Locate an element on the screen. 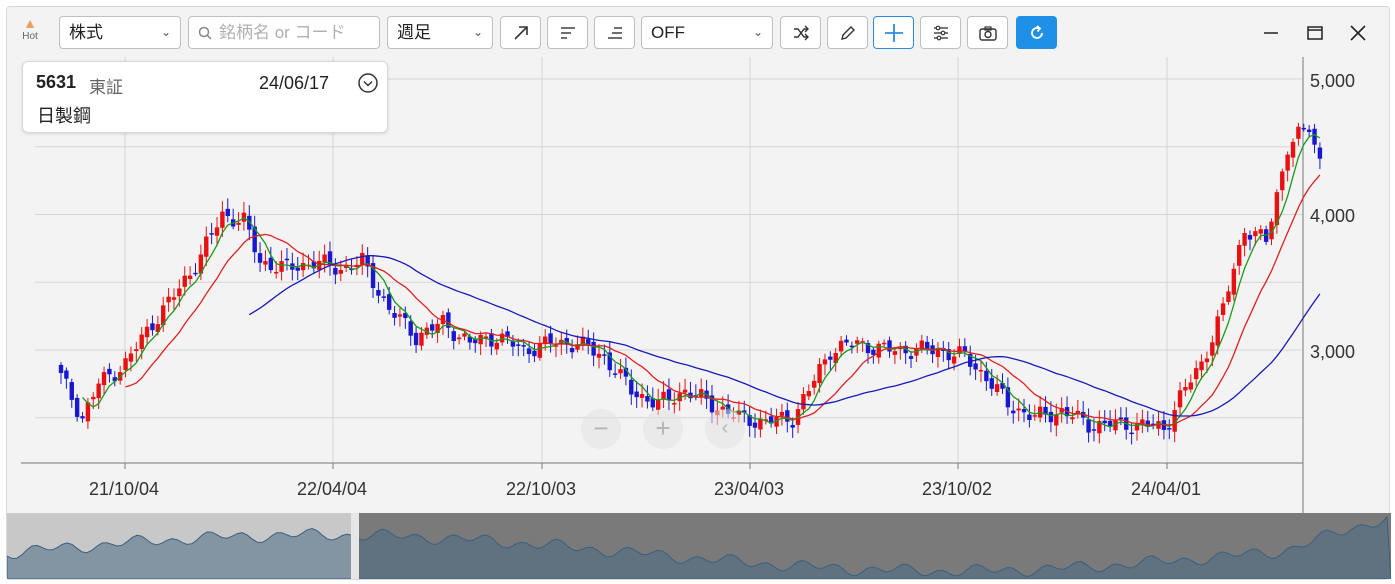 Image resolution: width=1395 pixels, height=584 pixels. y-tick-label: 4,000 is located at coordinates (1333, 216).